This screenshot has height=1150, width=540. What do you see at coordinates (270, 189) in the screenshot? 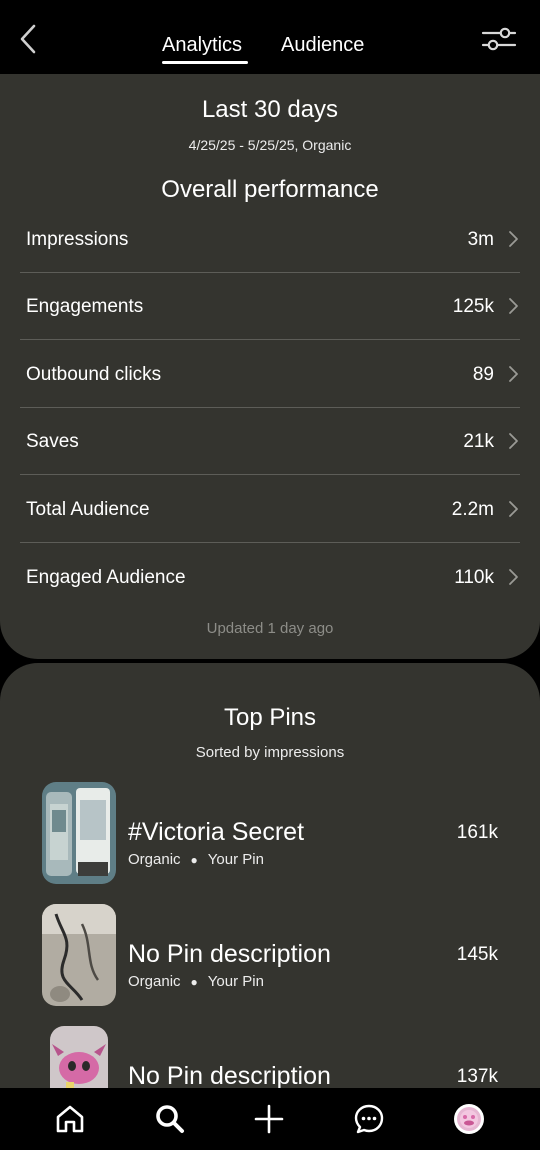
I see `section-title: Overall performance` at bounding box center [270, 189].